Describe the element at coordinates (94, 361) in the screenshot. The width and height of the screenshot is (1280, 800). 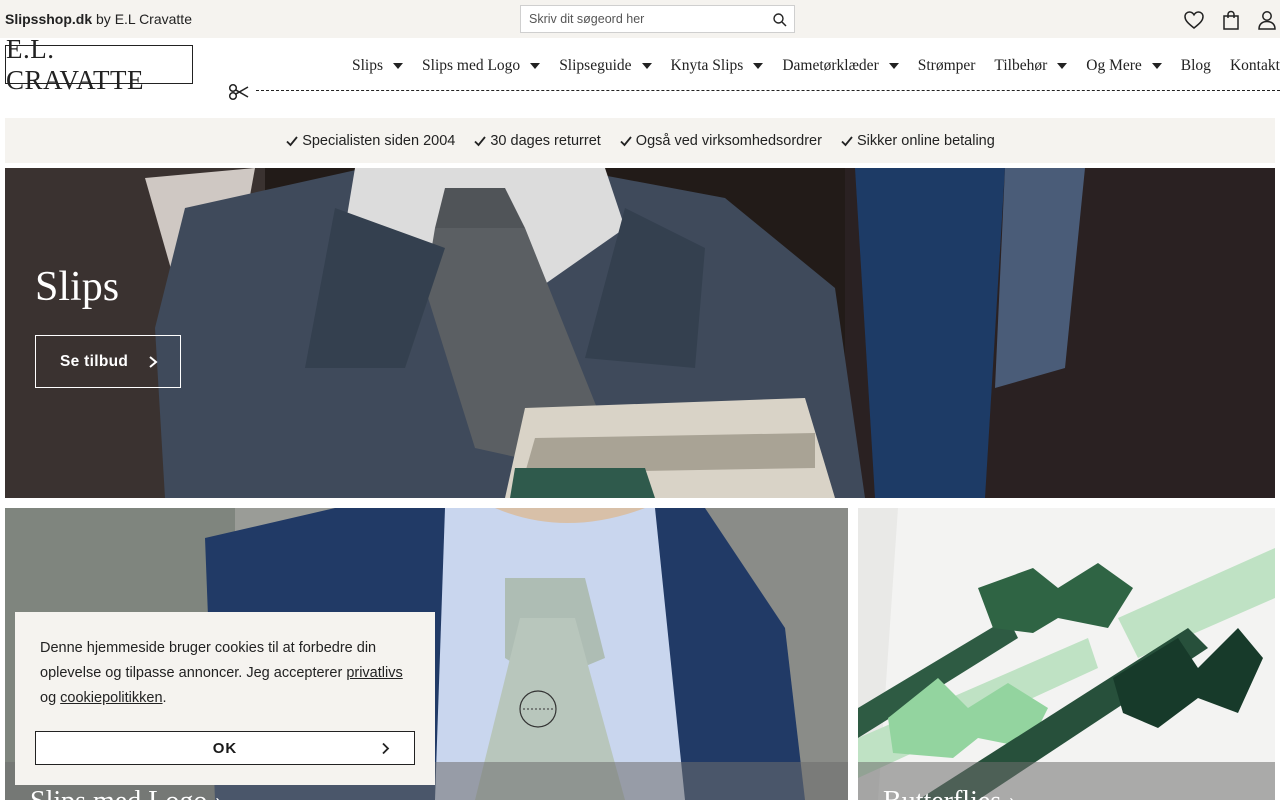
I see `hero-offer-button-label: Se tilbud` at that location.